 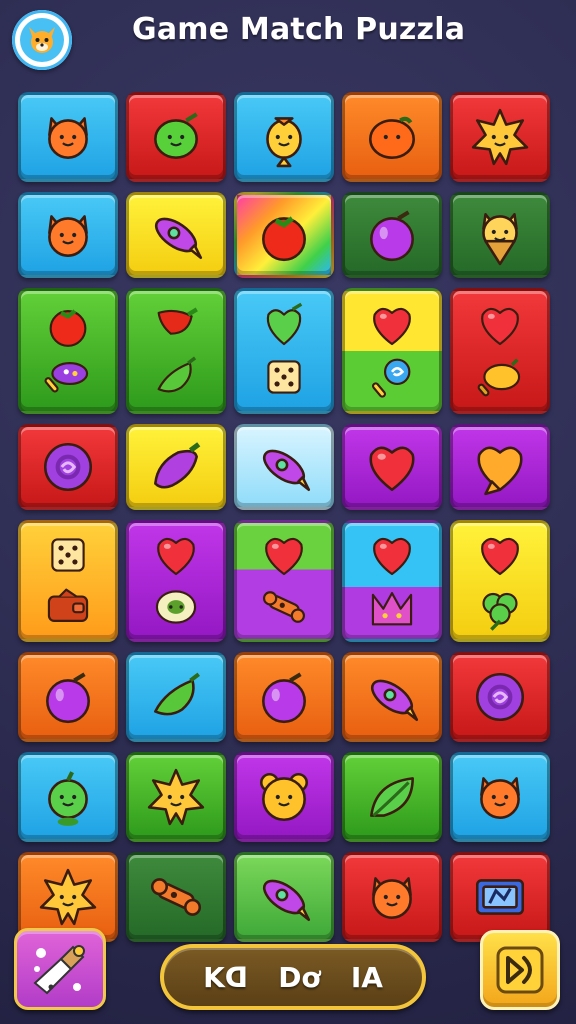 I want to click on crown-icon, so click(x=392, y=607).